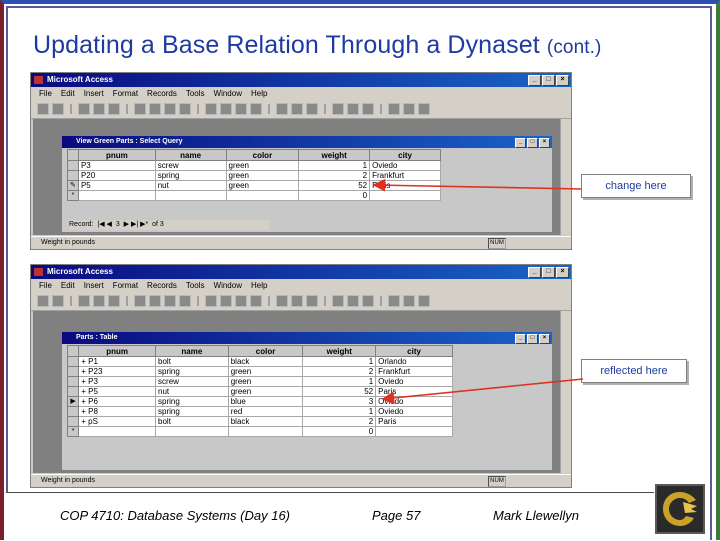 The image size is (720, 541). I want to click on pegasus-logo-icon, so click(680, 509).